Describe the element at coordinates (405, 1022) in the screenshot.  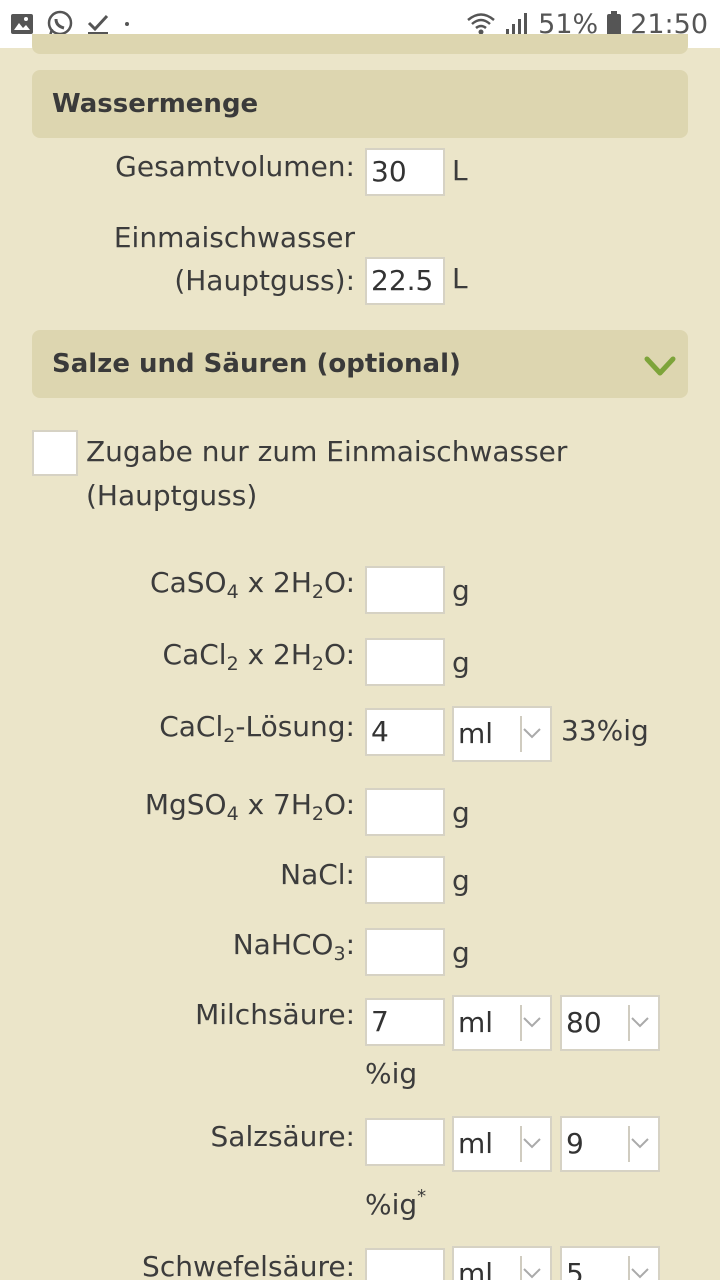
I see `lactic-acid-input: 7` at that location.